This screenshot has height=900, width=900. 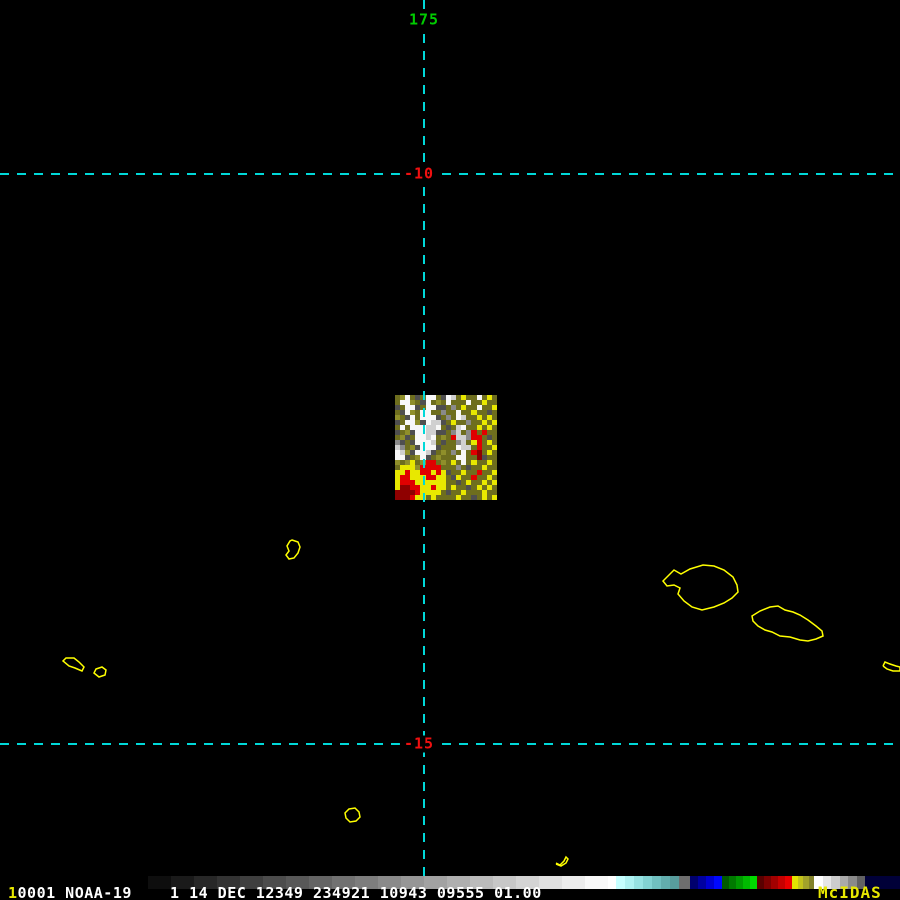 I want to click on coastline-upolu, so click(x=787, y=623).